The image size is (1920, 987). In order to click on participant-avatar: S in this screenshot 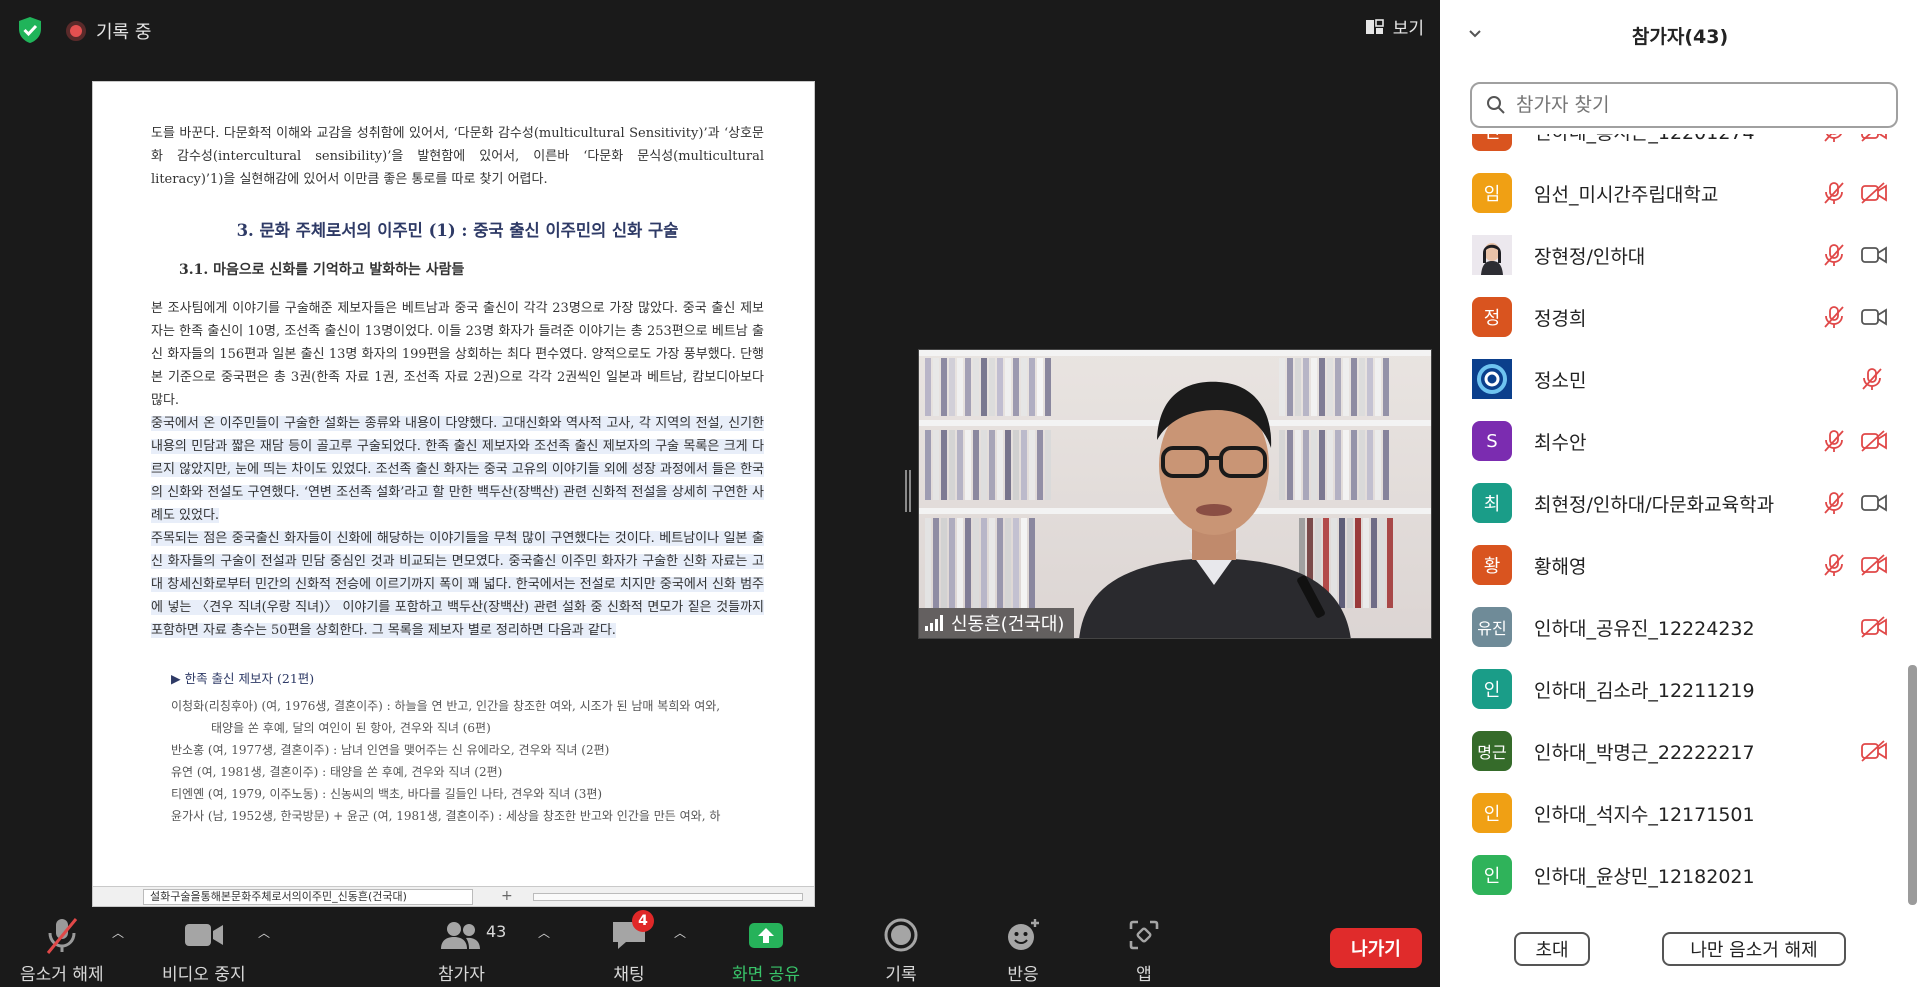, I will do `click(1492, 441)`.